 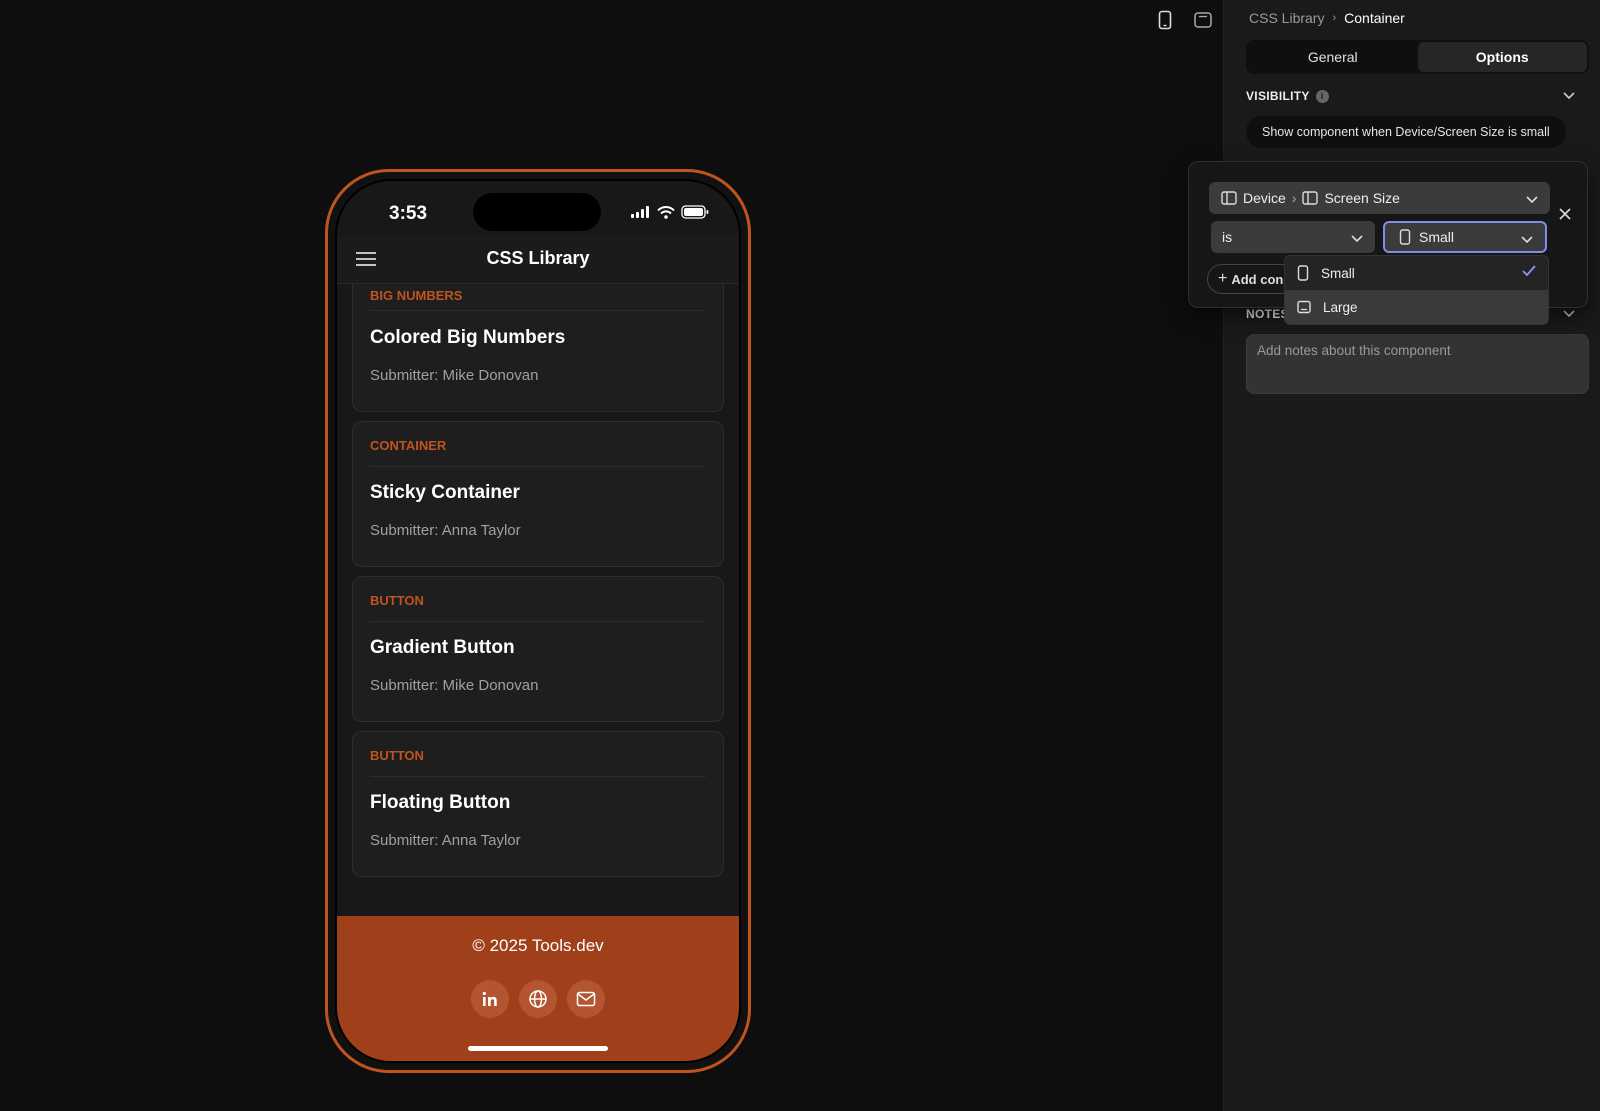 What do you see at coordinates (1333, 57) in the screenshot?
I see `tab-general: General` at bounding box center [1333, 57].